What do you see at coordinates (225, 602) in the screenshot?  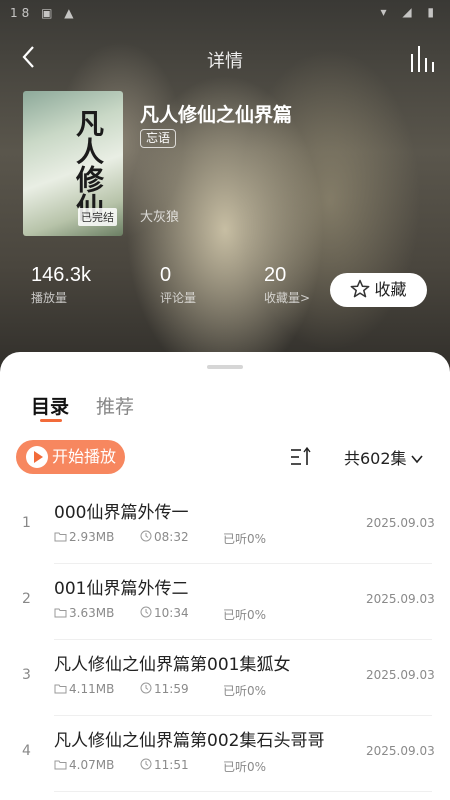 I see `episode-row: 2 001仙界篇外传二 3.63MB 10:34 已听0% 2025.09.03` at bounding box center [225, 602].